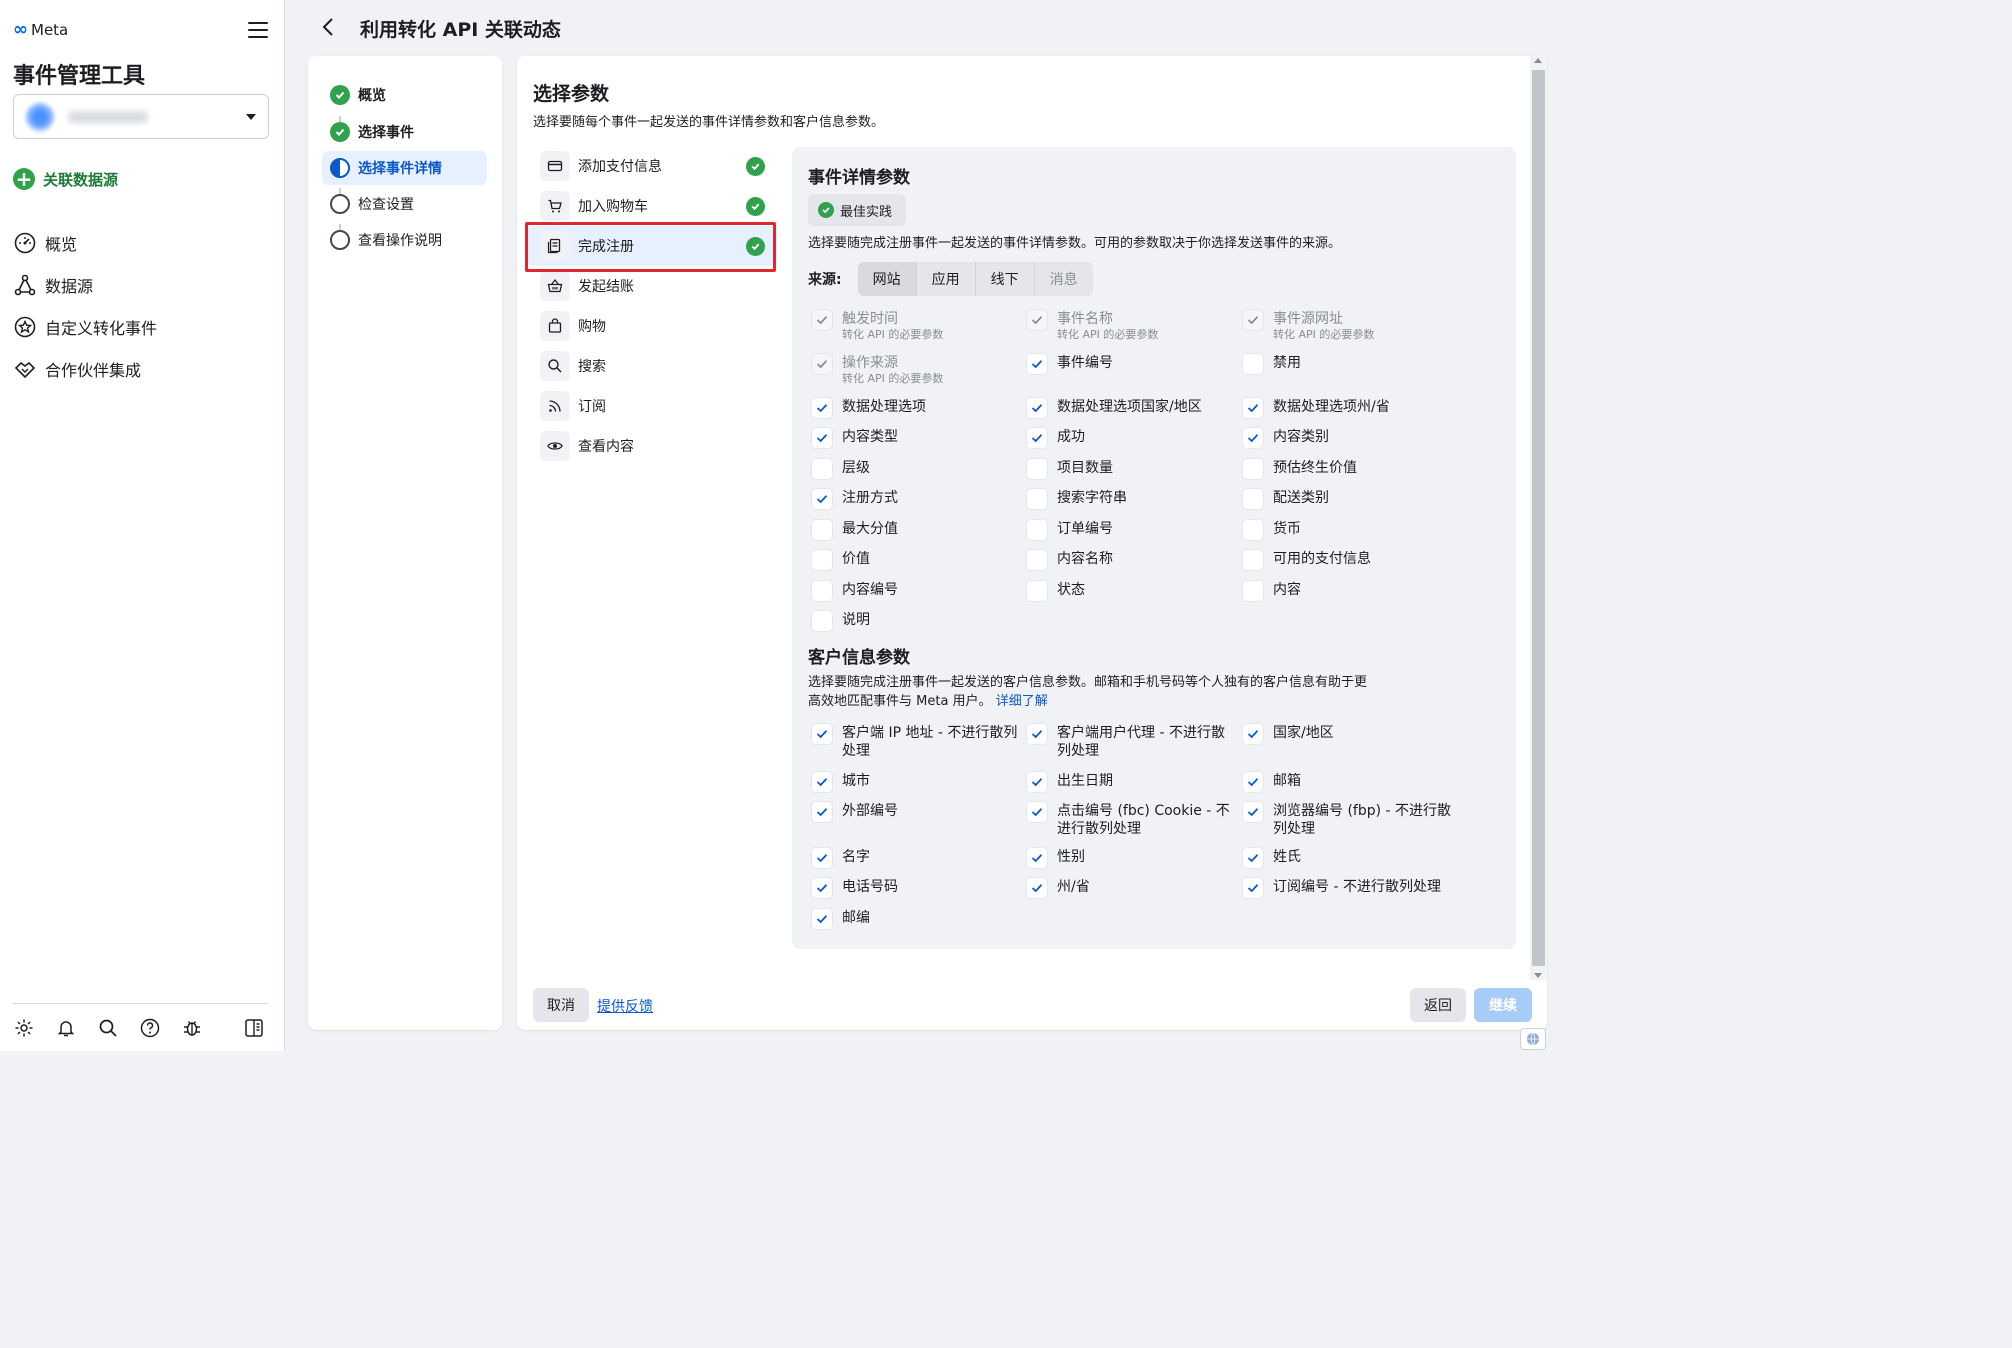 The height and width of the screenshot is (1348, 2012). I want to click on scroll-up-arrow-icon, so click(1538, 60).